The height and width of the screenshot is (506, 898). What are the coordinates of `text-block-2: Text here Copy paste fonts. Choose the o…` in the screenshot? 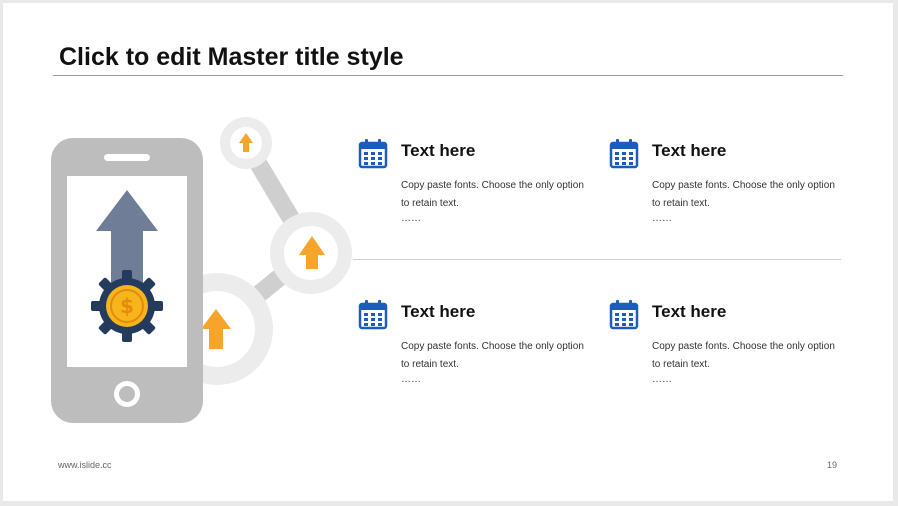 It's located at (723, 187).